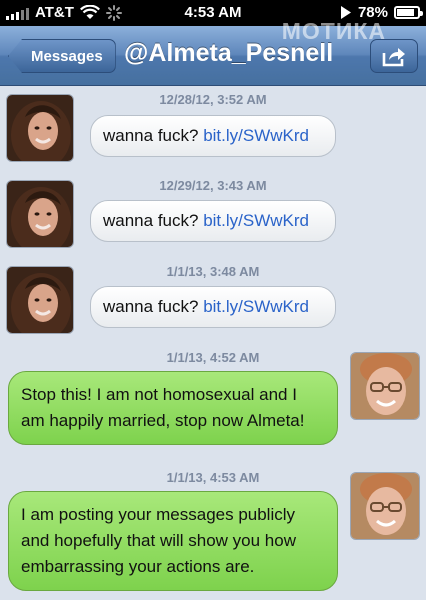 The height and width of the screenshot is (600, 426). I want to click on share-icon, so click(393, 57).